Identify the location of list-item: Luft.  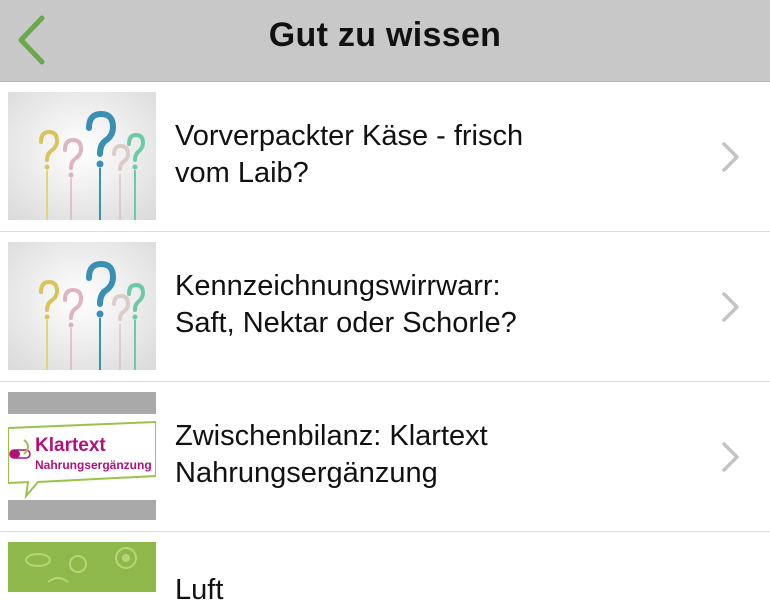
(385, 569).